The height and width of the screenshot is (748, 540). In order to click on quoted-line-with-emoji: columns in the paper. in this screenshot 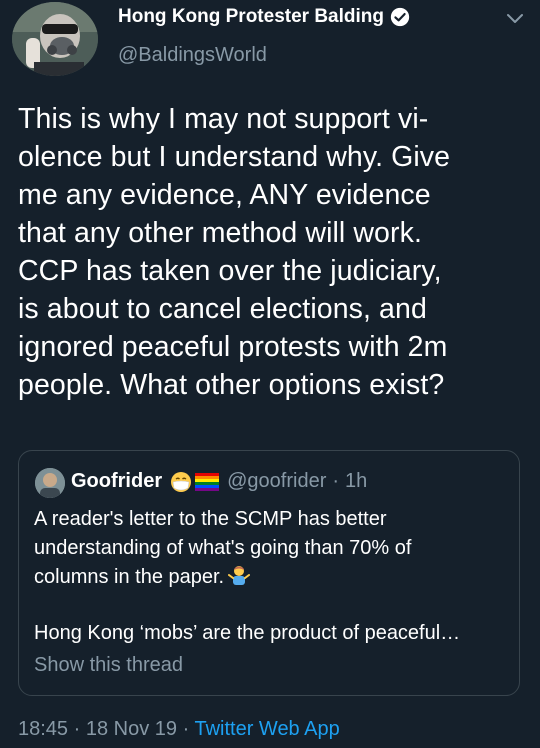, I will do `click(274, 577)`.